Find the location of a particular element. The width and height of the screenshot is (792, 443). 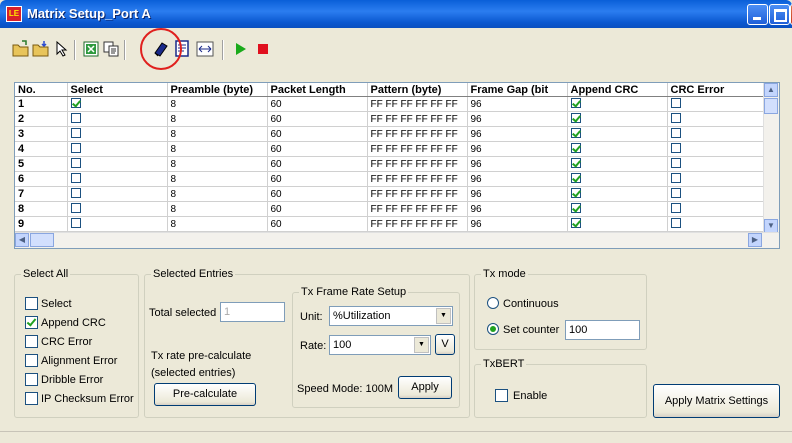

pointer-icon is located at coordinates (61, 49).